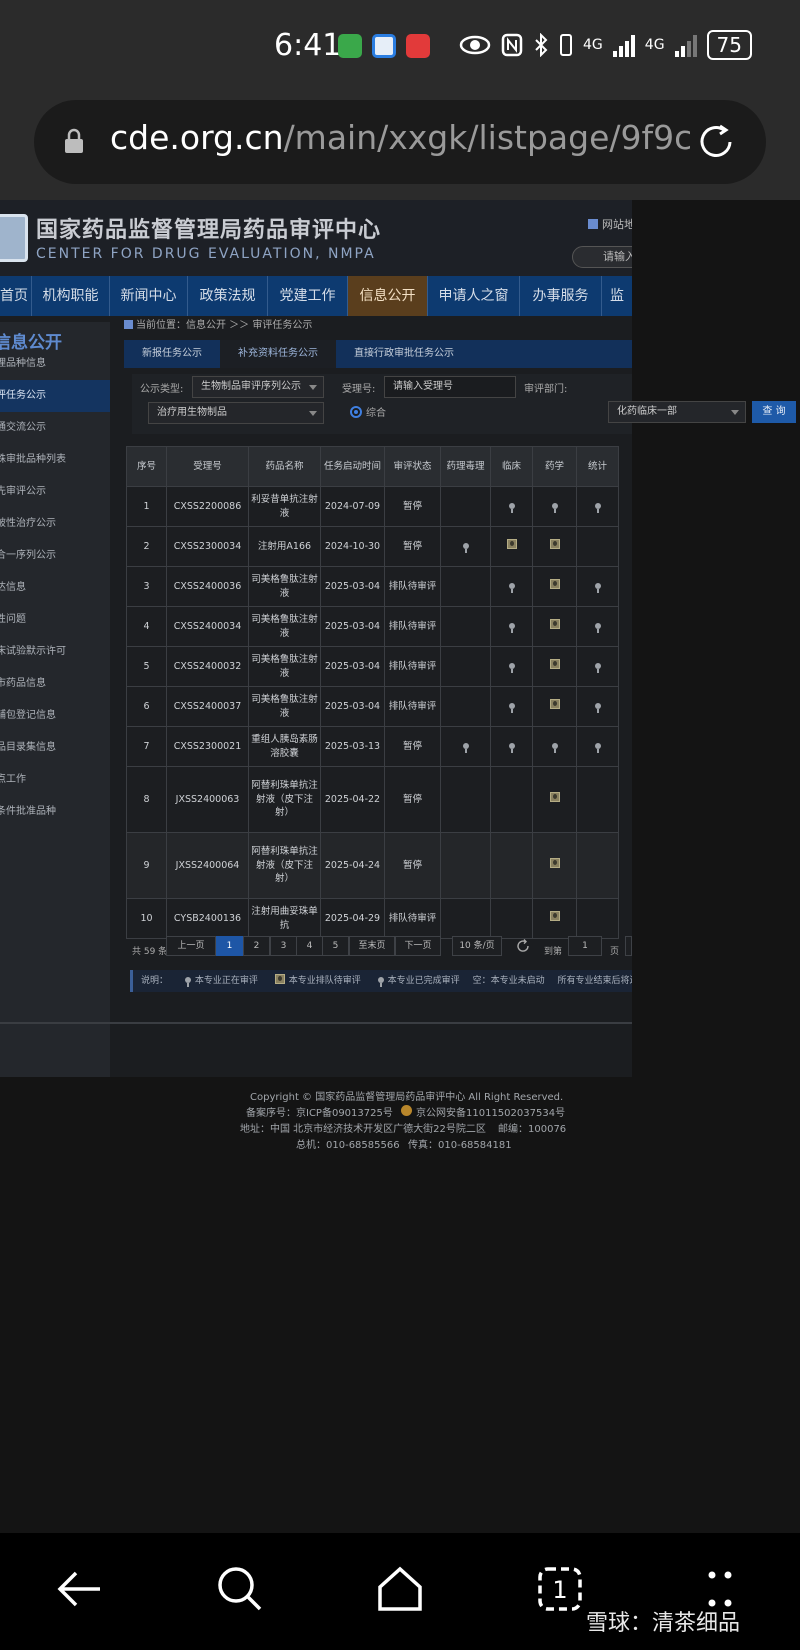 The image size is (800, 1650). I want to click on type-select: 生物制品审评序列公示, so click(258, 387).